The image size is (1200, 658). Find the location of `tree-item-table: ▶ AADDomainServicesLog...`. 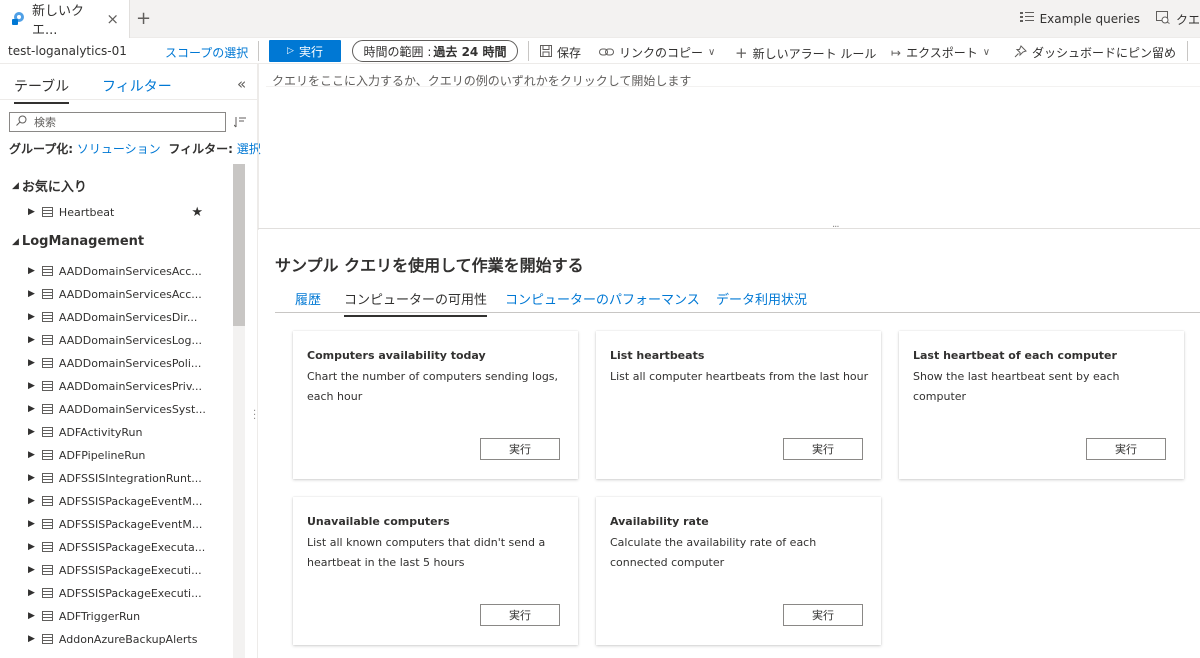

tree-item-table: ▶ AADDomainServicesLog... is located at coordinates (128, 340).